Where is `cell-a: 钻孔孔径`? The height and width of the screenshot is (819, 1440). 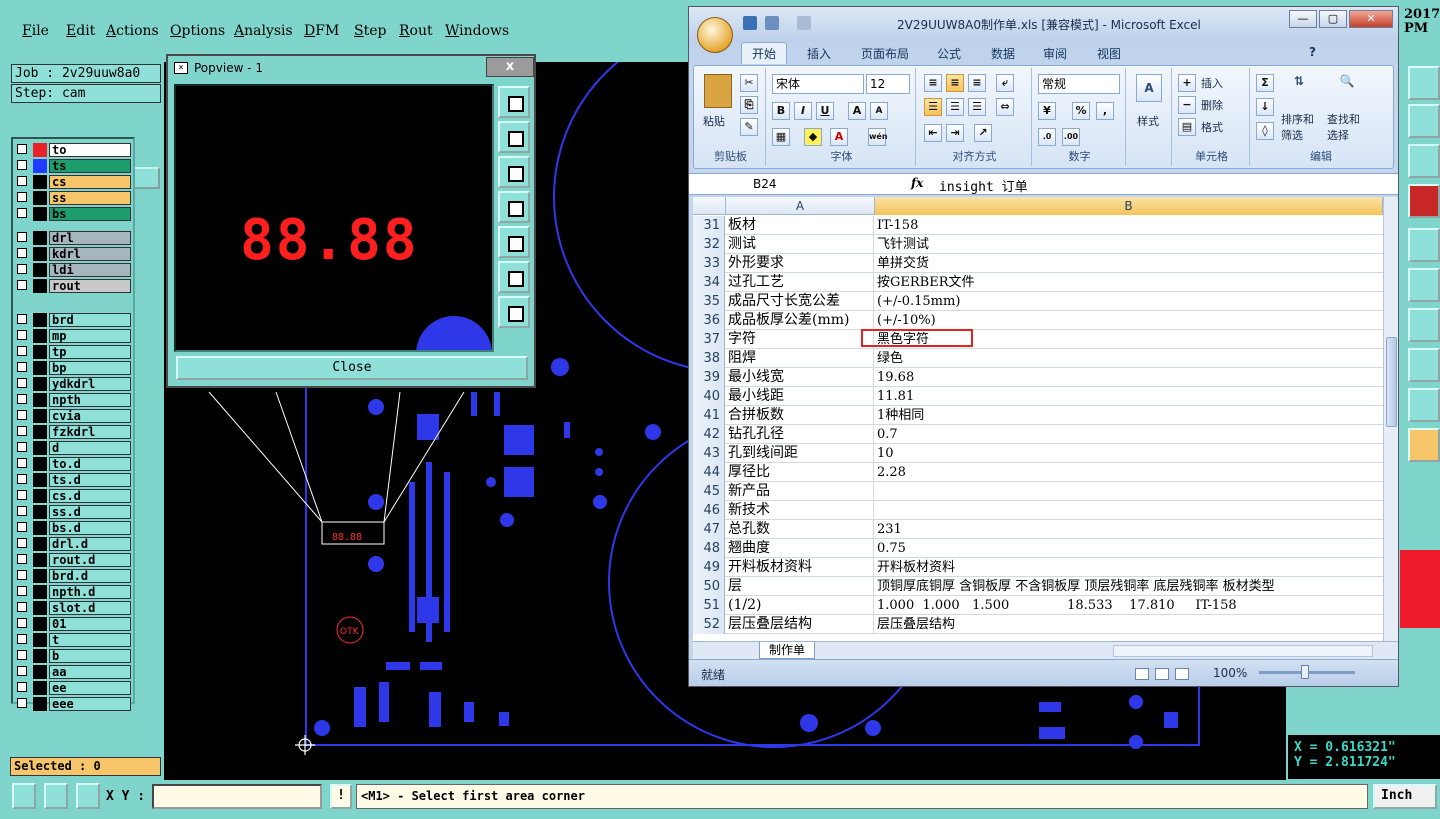 cell-a: 钻孔孔径 is located at coordinates (800, 434).